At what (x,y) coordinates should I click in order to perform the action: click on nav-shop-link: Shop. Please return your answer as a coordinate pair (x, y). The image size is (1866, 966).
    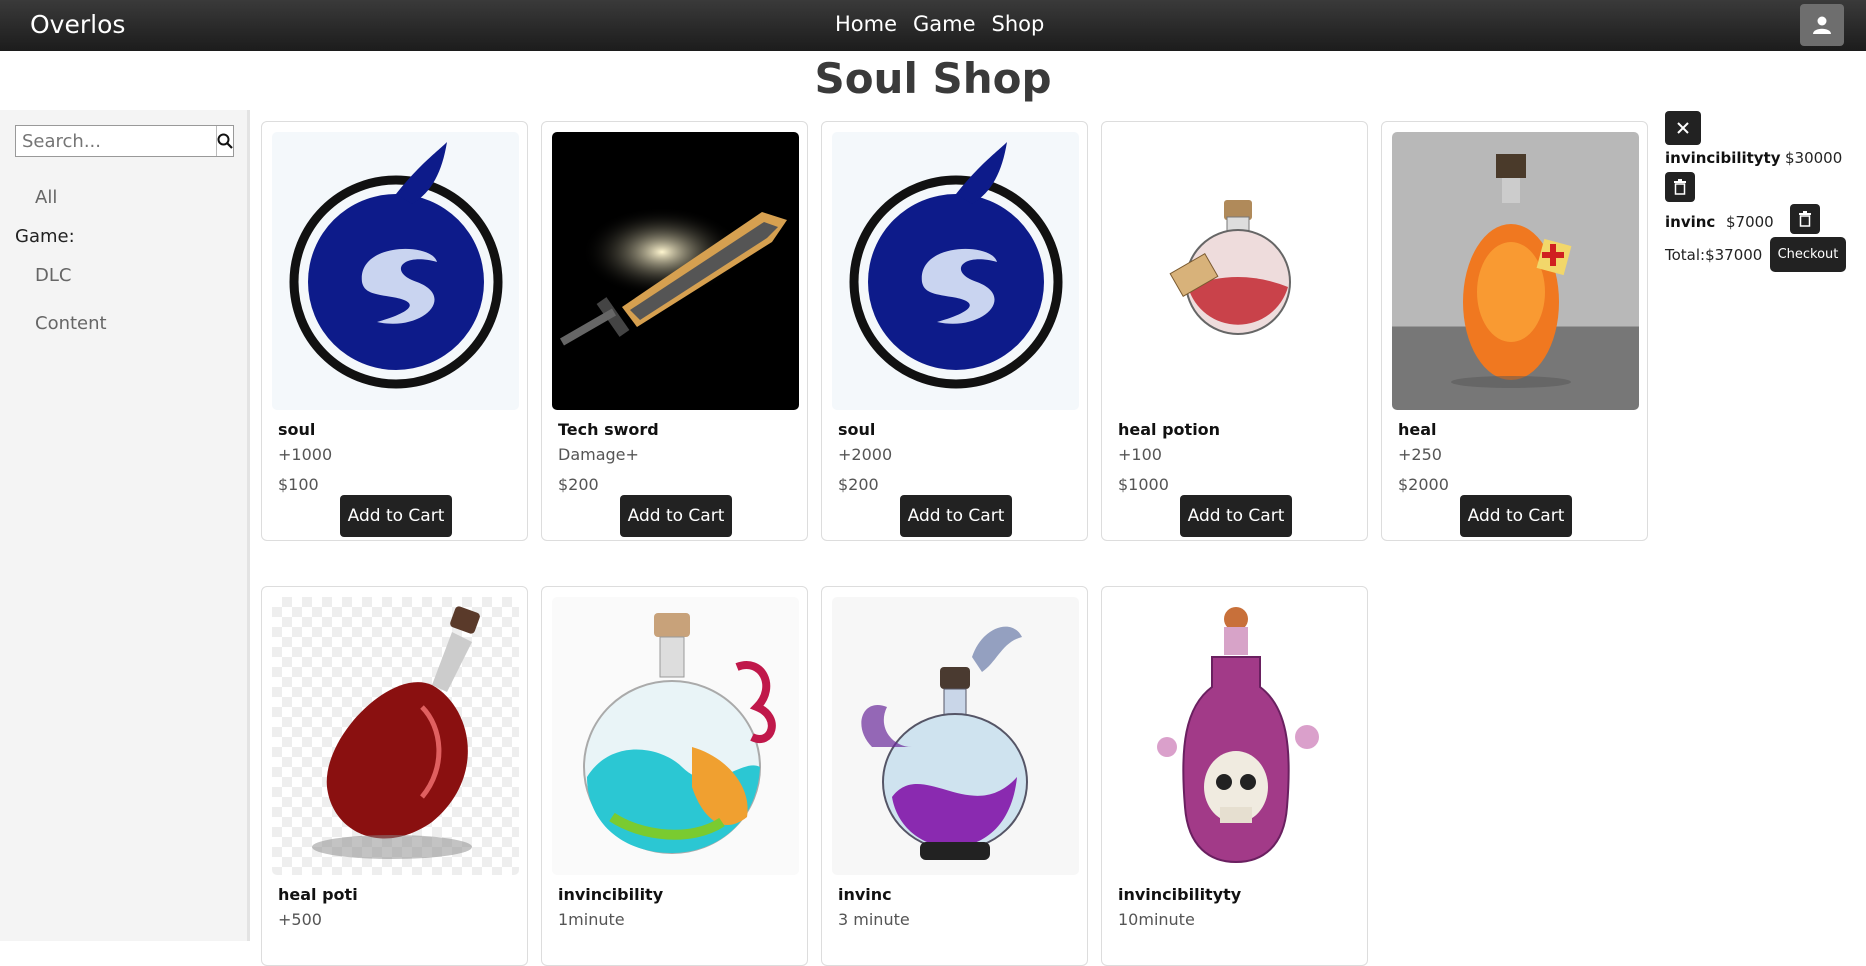
    Looking at the image, I should click on (1018, 24).